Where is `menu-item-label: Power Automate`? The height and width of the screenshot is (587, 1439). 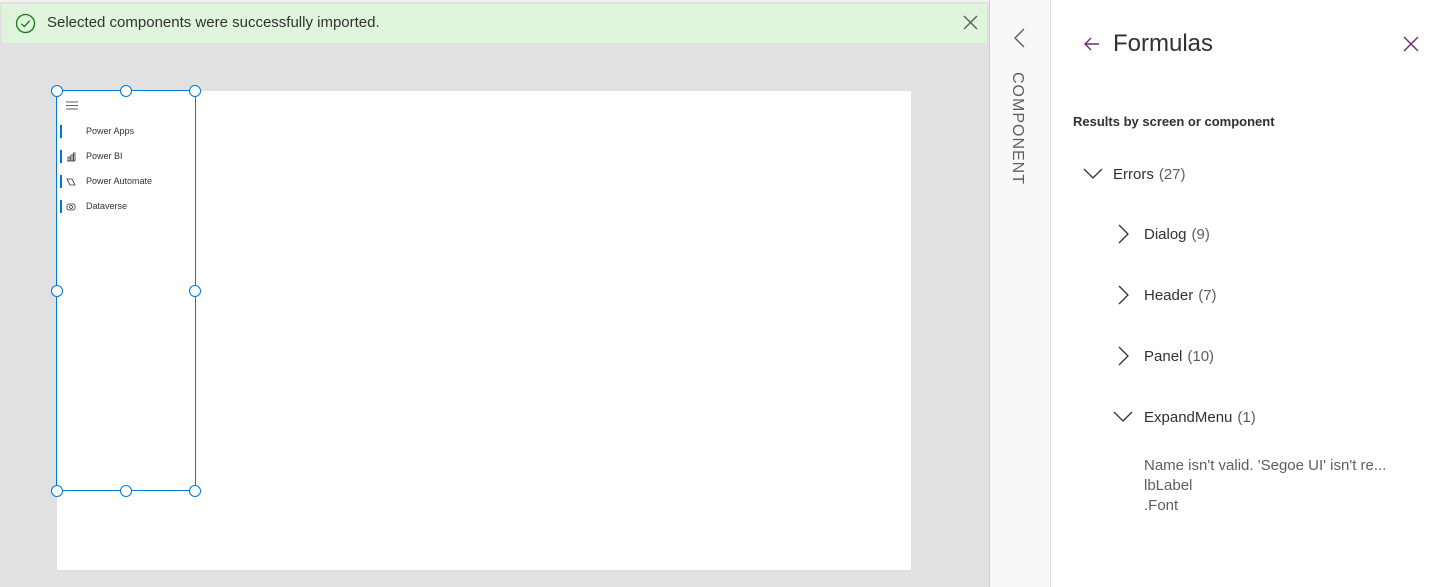
menu-item-label: Power Automate is located at coordinates (119, 181).